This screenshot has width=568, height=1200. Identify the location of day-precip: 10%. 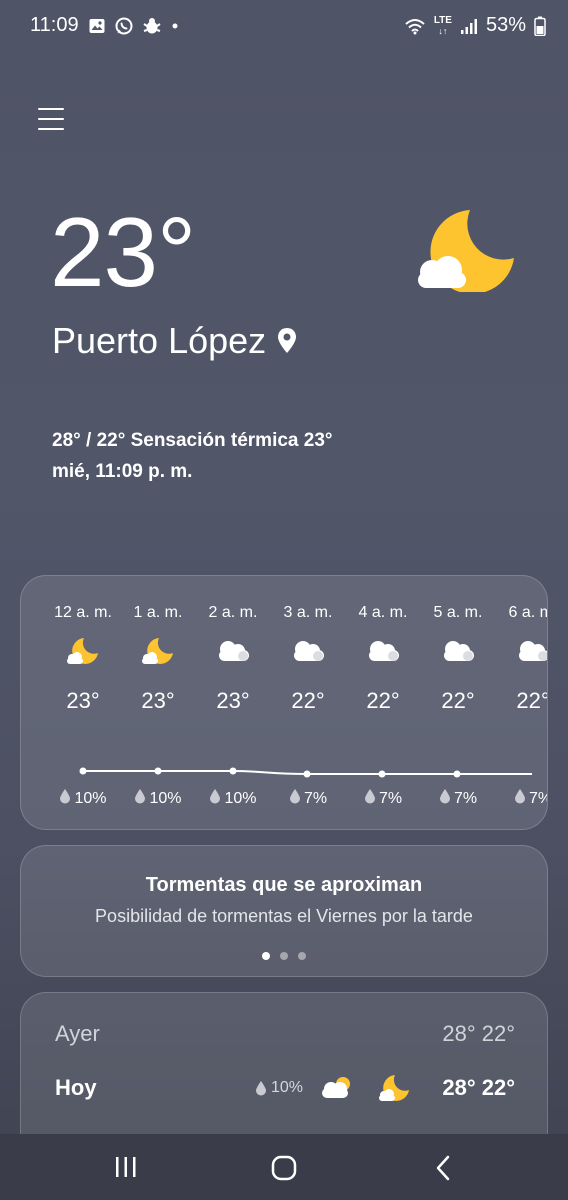
(279, 1088).